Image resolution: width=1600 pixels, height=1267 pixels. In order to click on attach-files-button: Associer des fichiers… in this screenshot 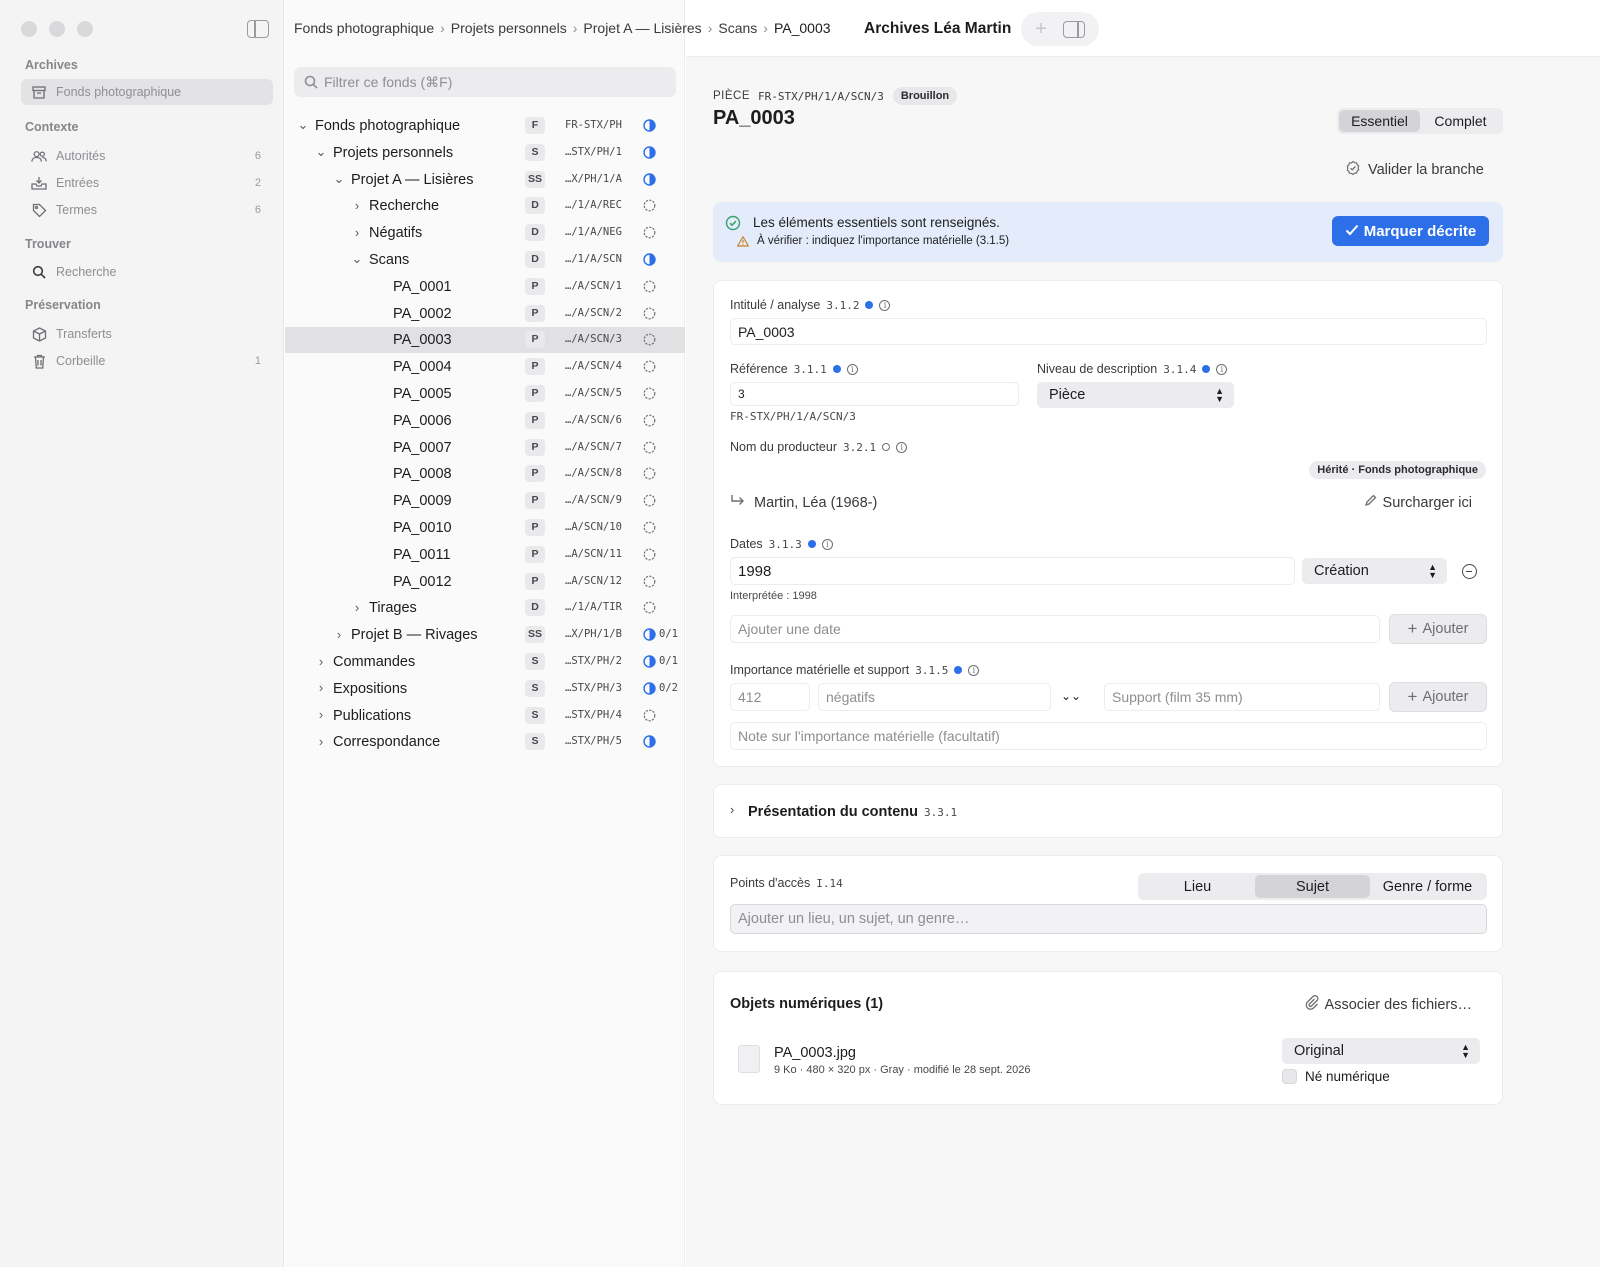, I will do `click(1388, 1004)`.